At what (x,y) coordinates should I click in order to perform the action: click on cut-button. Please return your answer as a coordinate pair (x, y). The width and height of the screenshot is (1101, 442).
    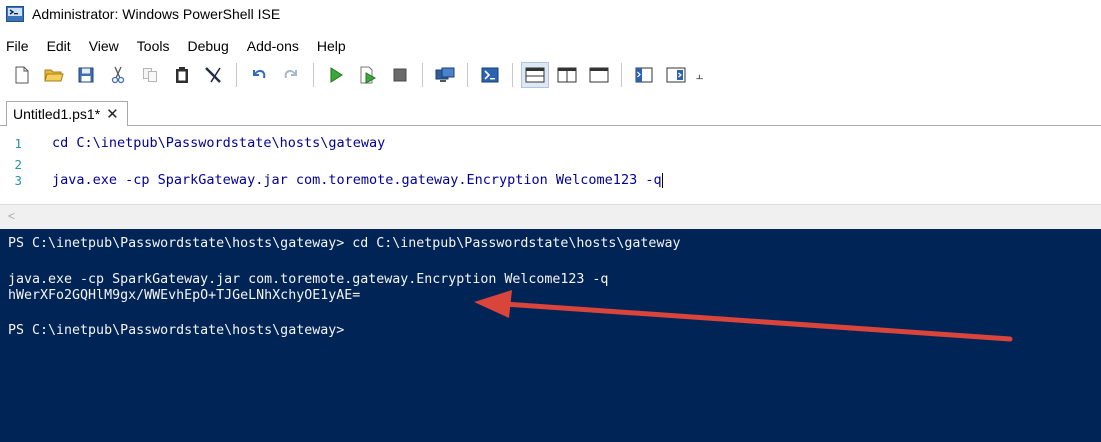
    Looking at the image, I should click on (118, 75).